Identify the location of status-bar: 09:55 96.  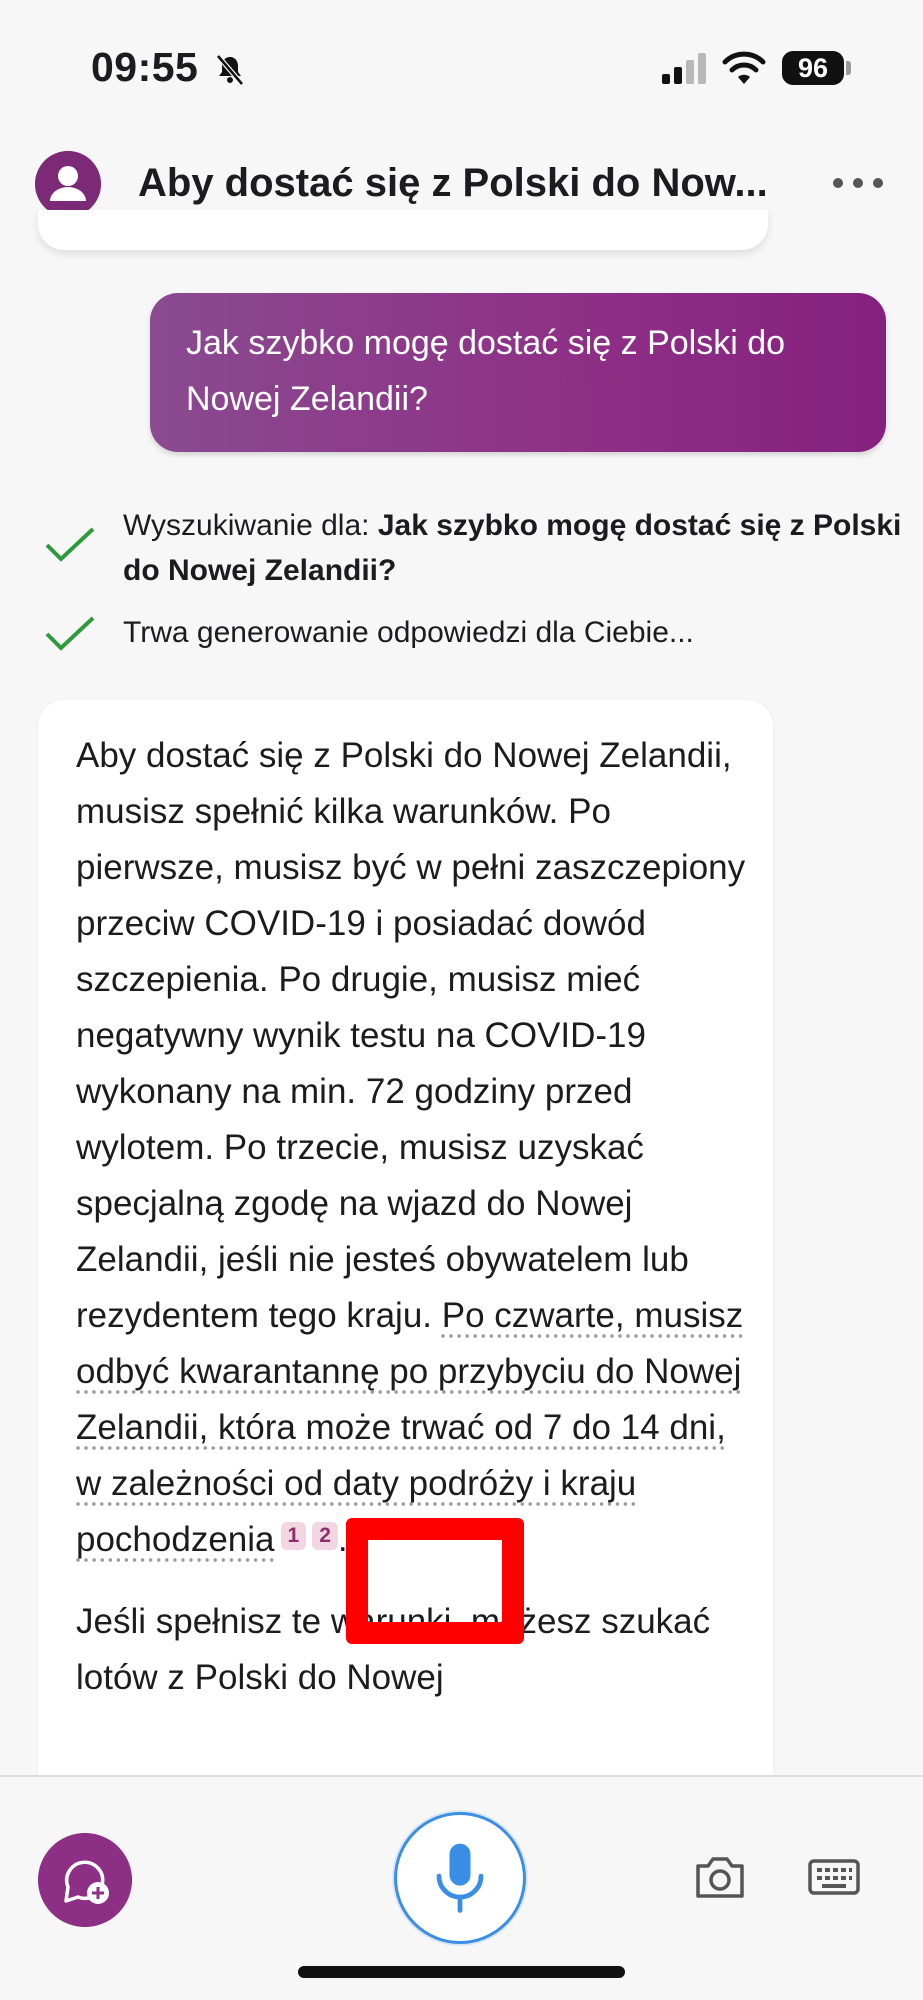
(461, 67).